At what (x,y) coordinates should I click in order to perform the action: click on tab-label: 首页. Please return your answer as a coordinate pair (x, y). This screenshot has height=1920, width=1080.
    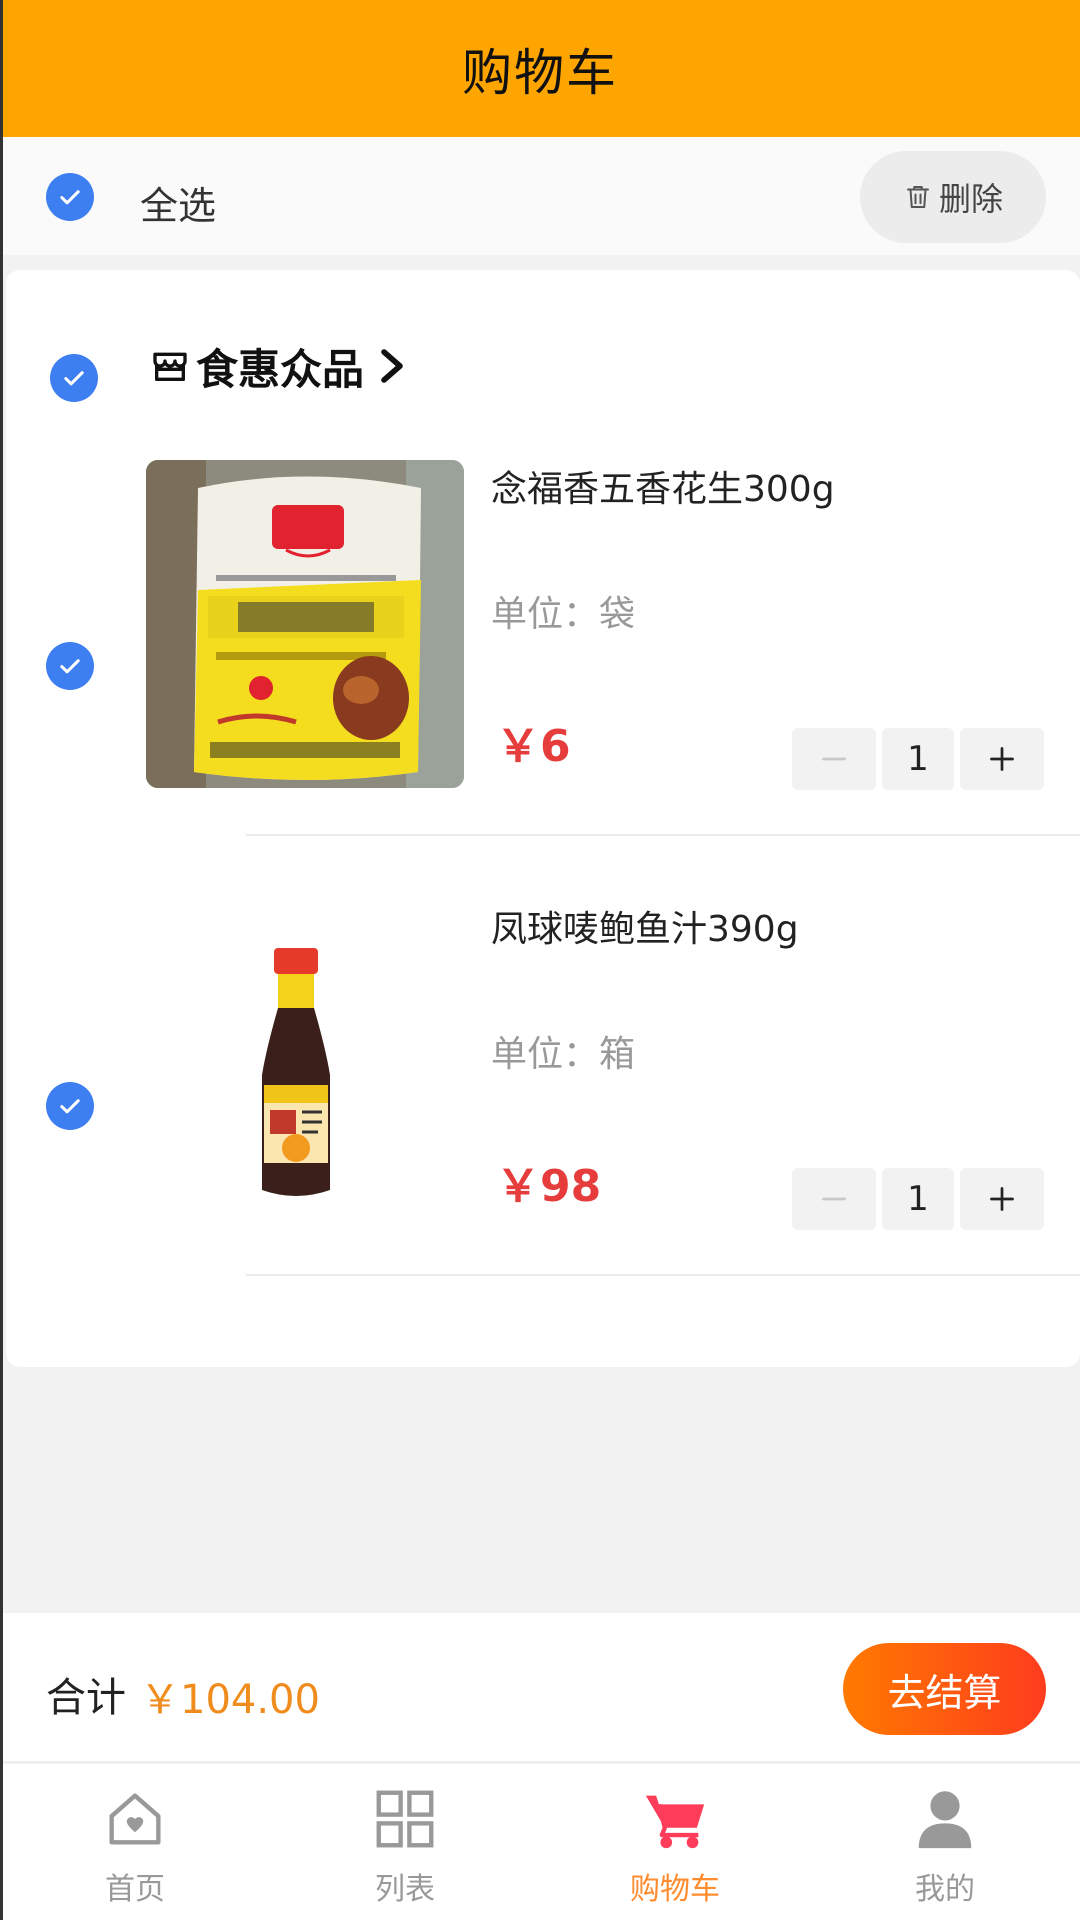
    Looking at the image, I should click on (135, 1889).